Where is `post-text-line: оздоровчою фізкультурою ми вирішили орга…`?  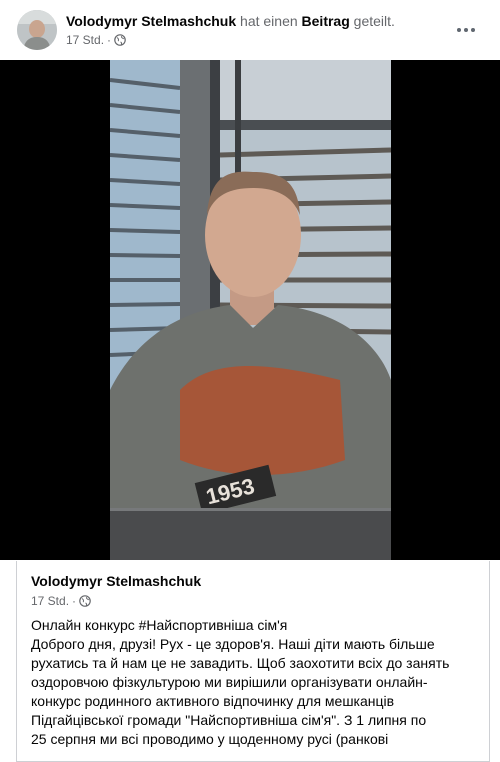
post-text-line: оздоровчою фізкультурою ми вирішили орга… is located at coordinates (229, 682).